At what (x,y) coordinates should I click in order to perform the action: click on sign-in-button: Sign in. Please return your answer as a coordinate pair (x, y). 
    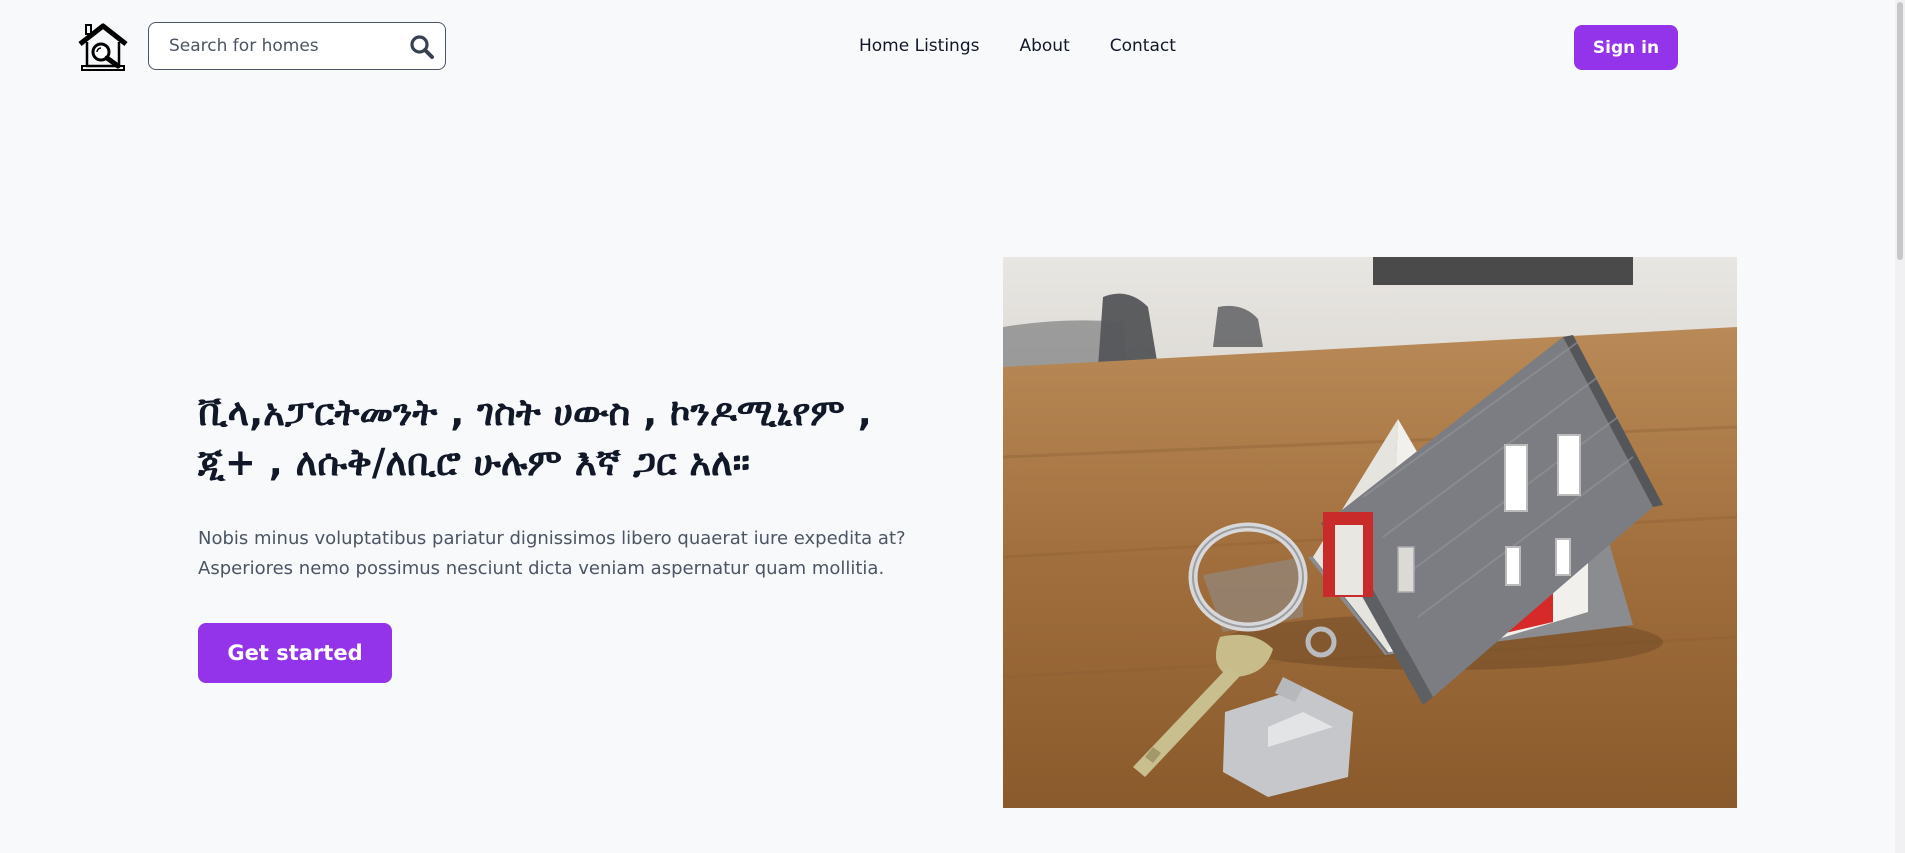
    Looking at the image, I should click on (1626, 47).